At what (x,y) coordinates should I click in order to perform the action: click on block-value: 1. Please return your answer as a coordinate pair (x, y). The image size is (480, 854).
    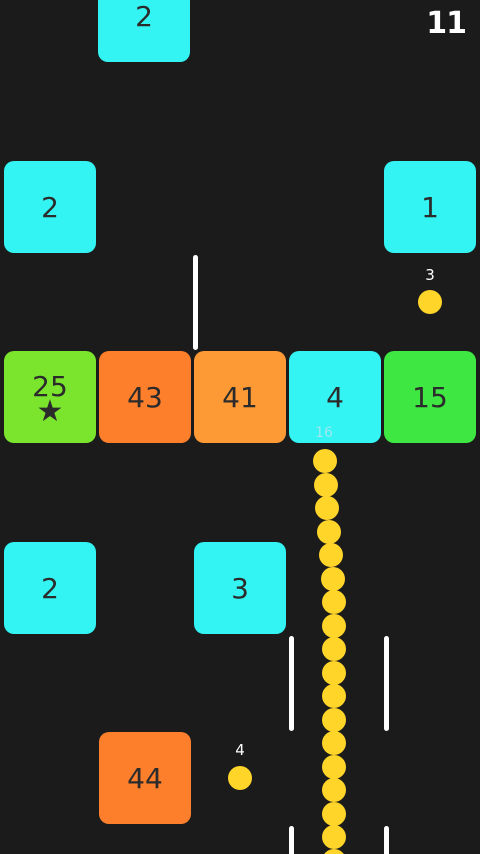
    Looking at the image, I should click on (430, 207).